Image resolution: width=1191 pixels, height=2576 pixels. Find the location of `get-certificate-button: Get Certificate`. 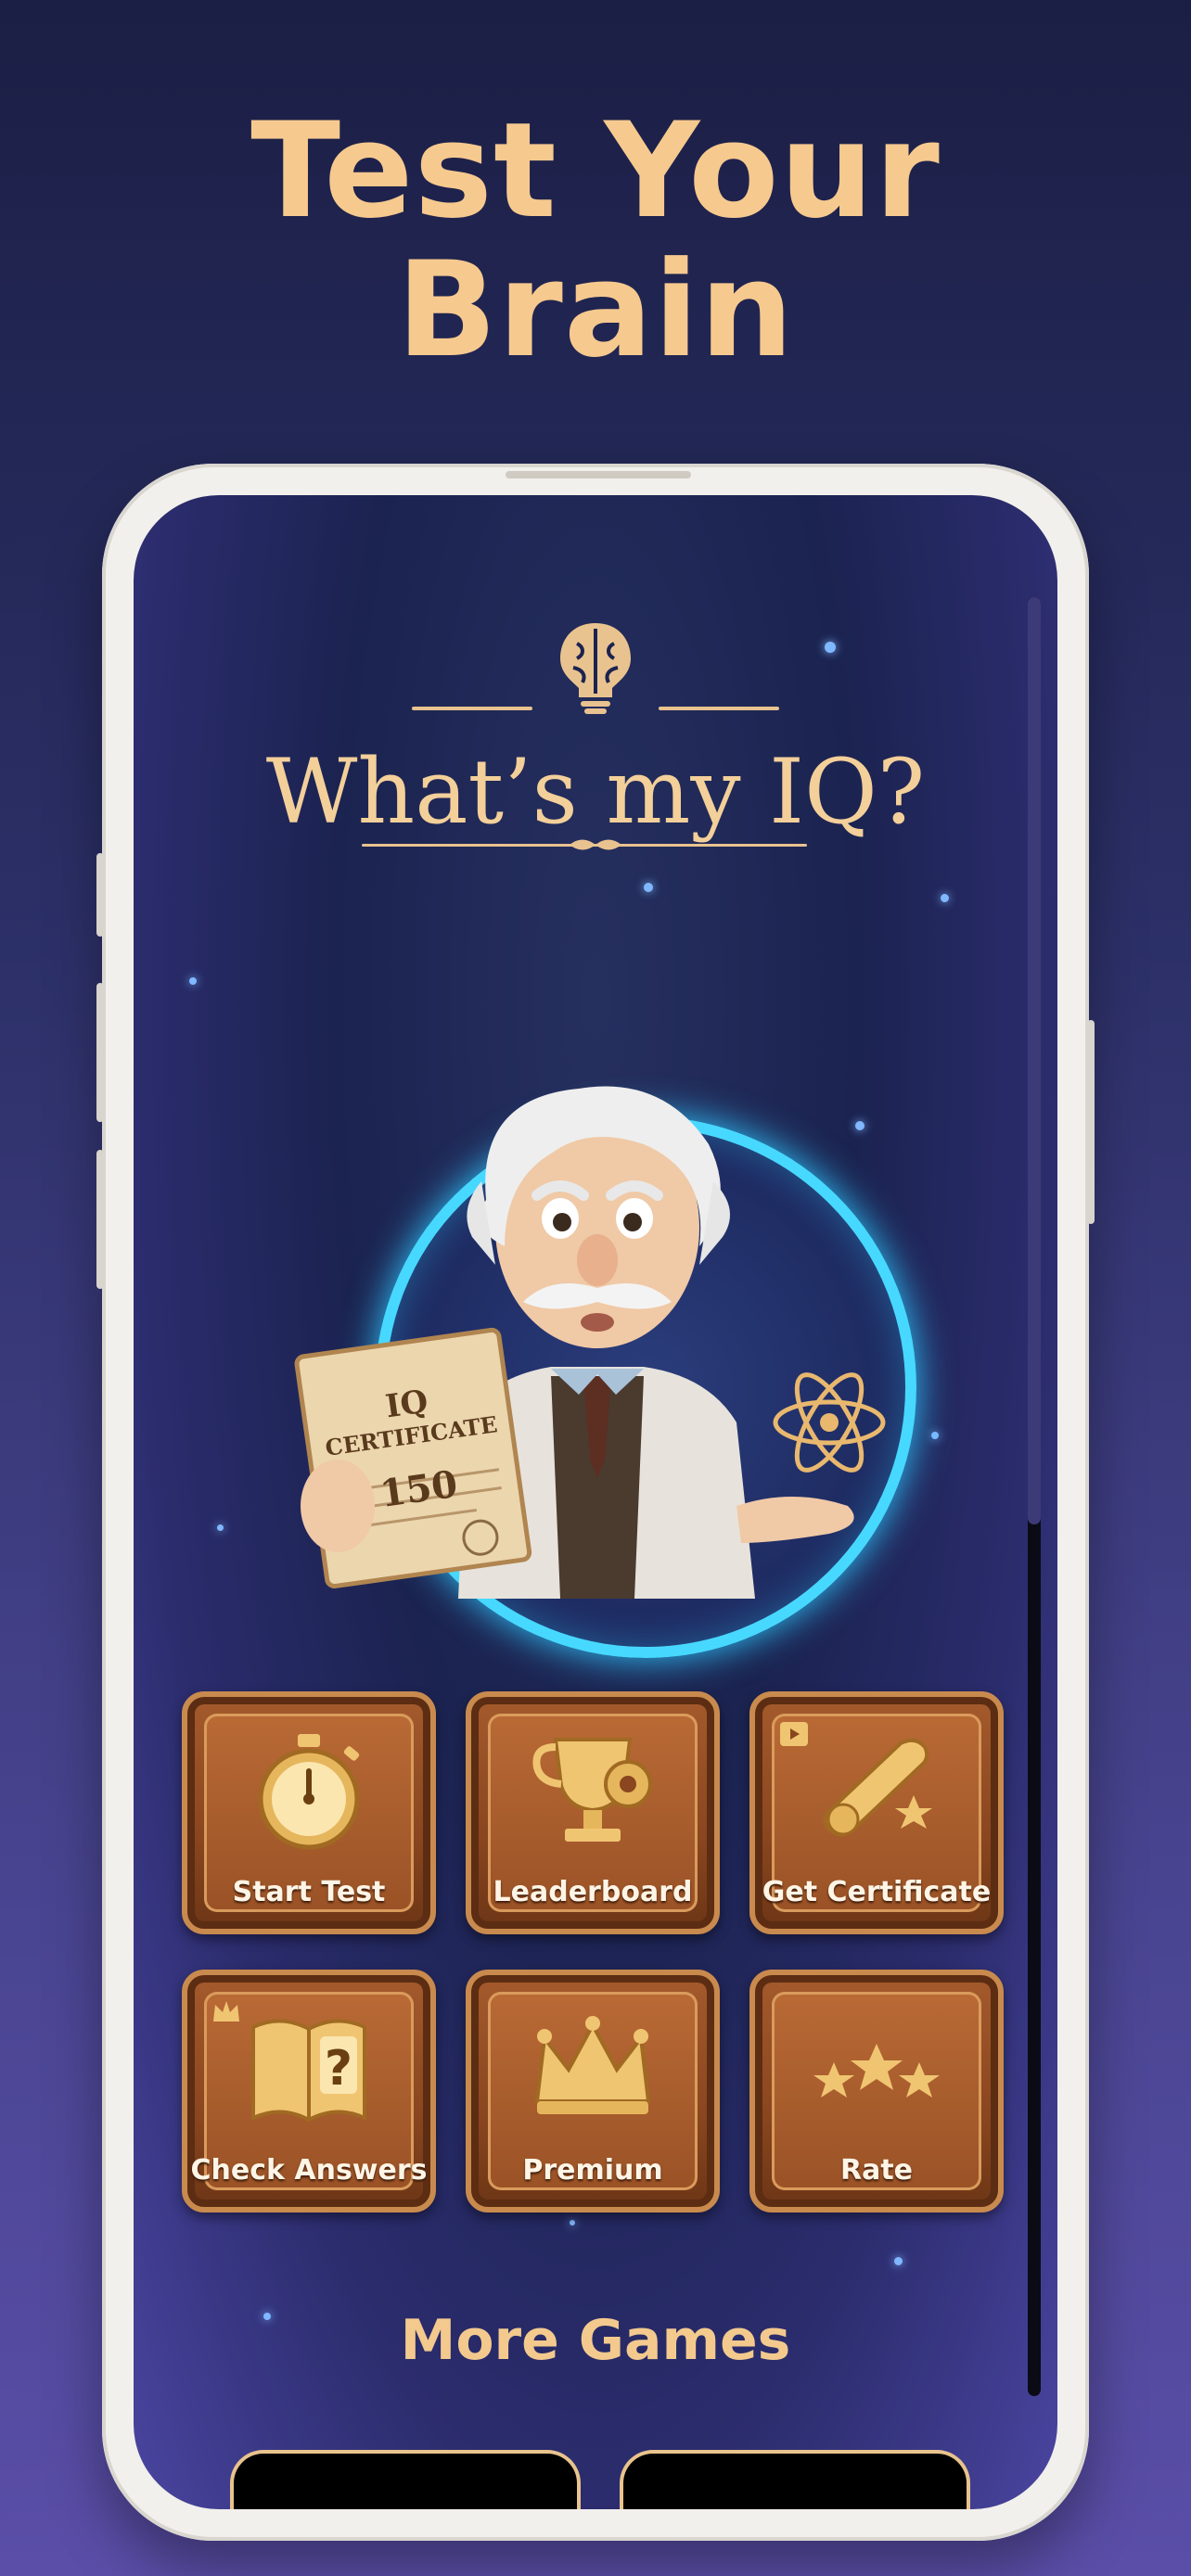

get-certificate-button: Get Certificate is located at coordinates (876, 1813).